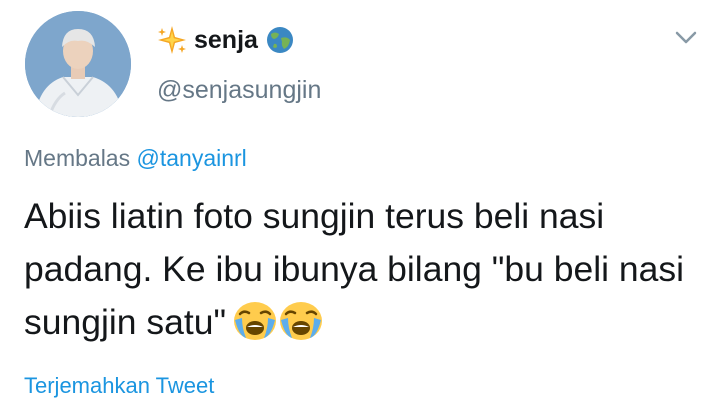  I want to click on reply-context: Membalas @tanyainrl, so click(135, 158).